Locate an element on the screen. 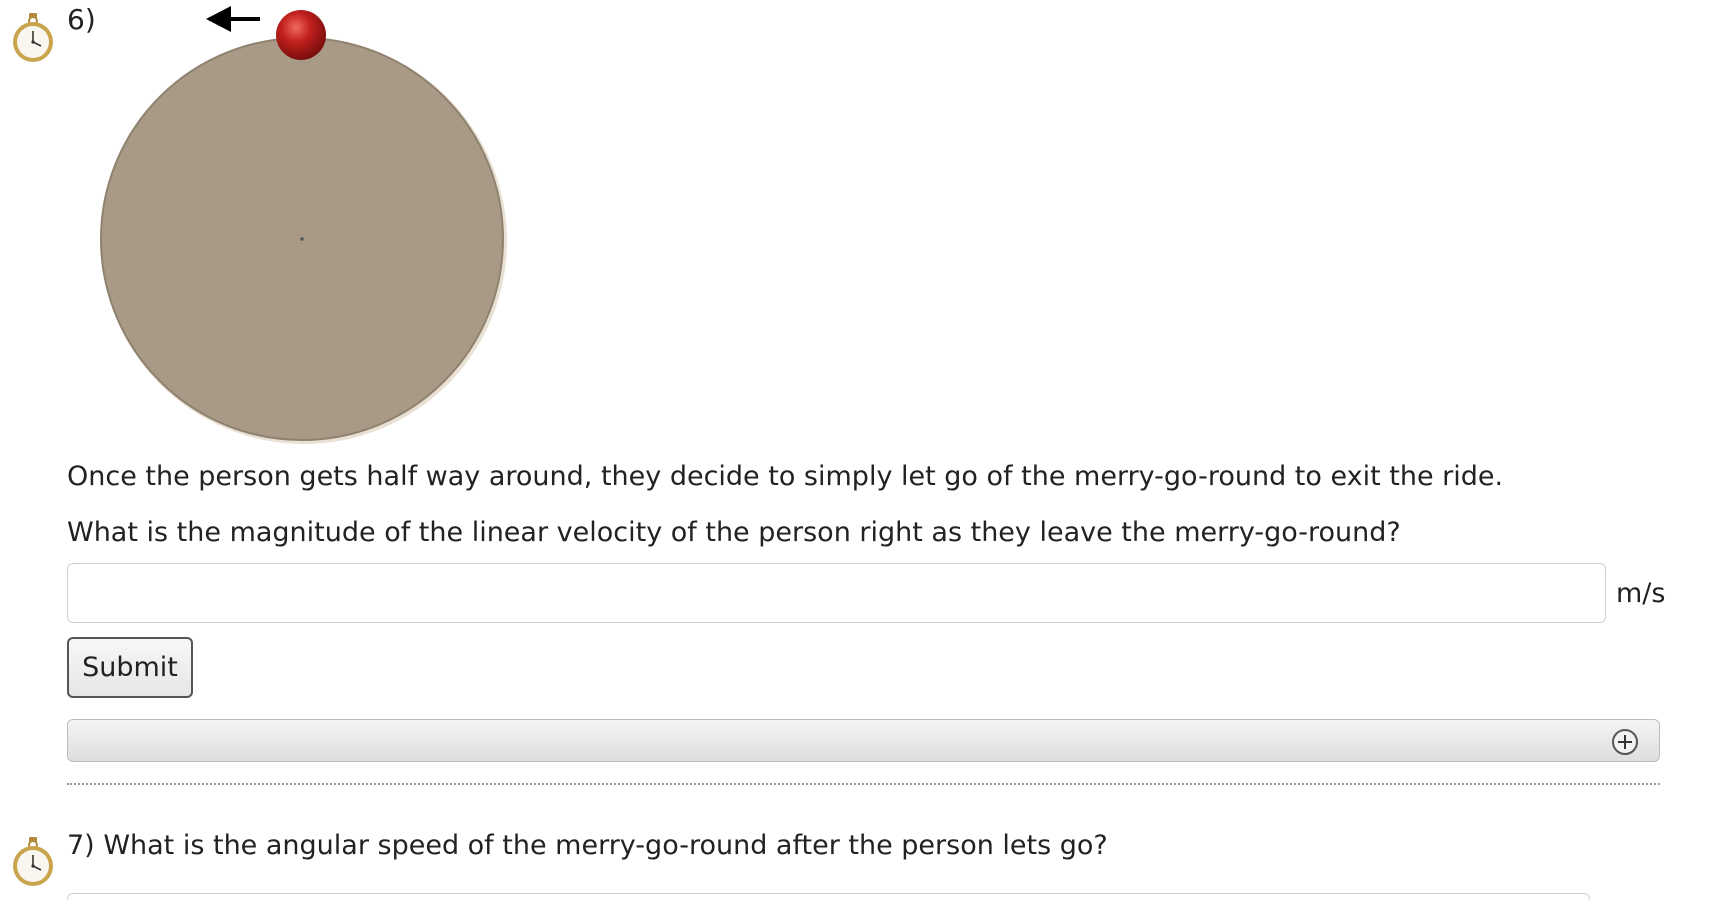 The height and width of the screenshot is (900, 1732). expand-panel-bar is located at coordinates (863, 740).